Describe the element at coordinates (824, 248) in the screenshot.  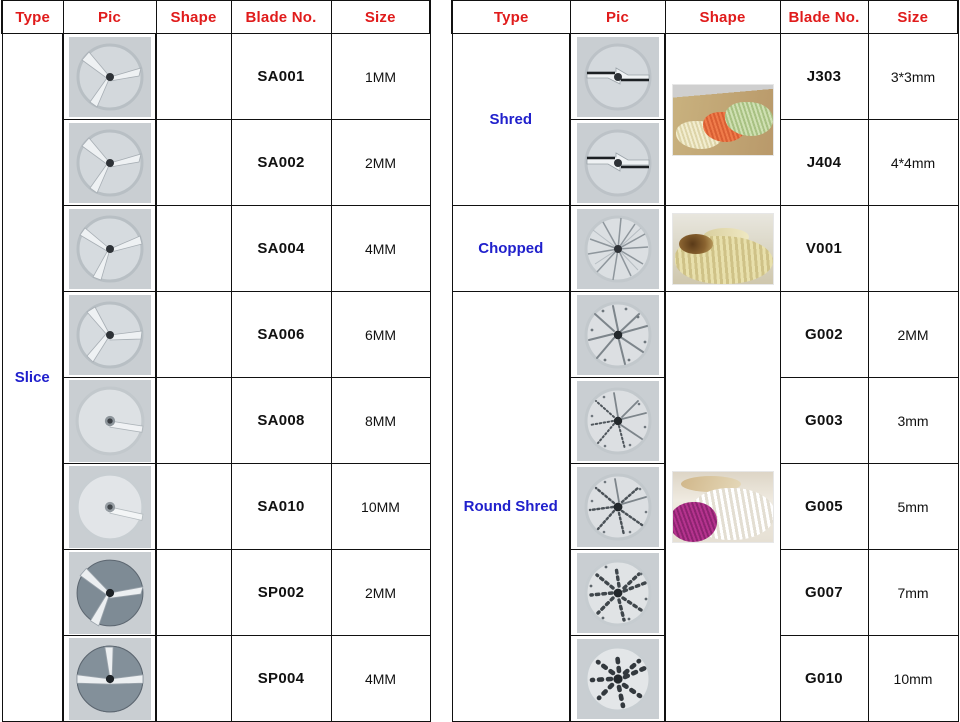
I see `blade-no-value: V001` at that location.